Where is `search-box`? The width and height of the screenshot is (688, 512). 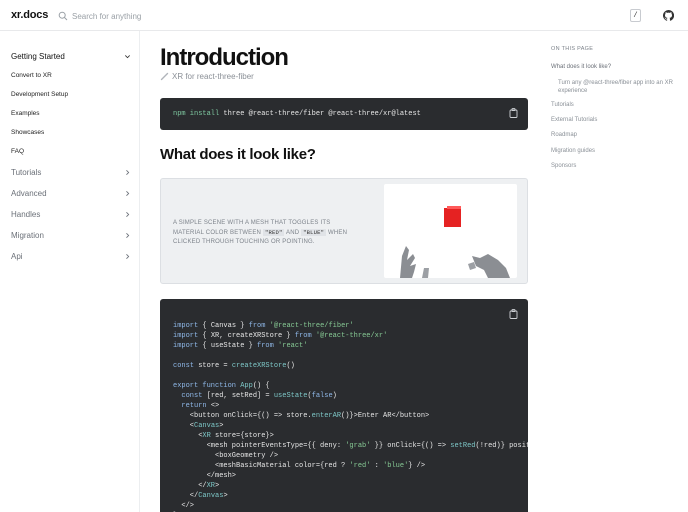 search-box is located at coordinates (145, 16).